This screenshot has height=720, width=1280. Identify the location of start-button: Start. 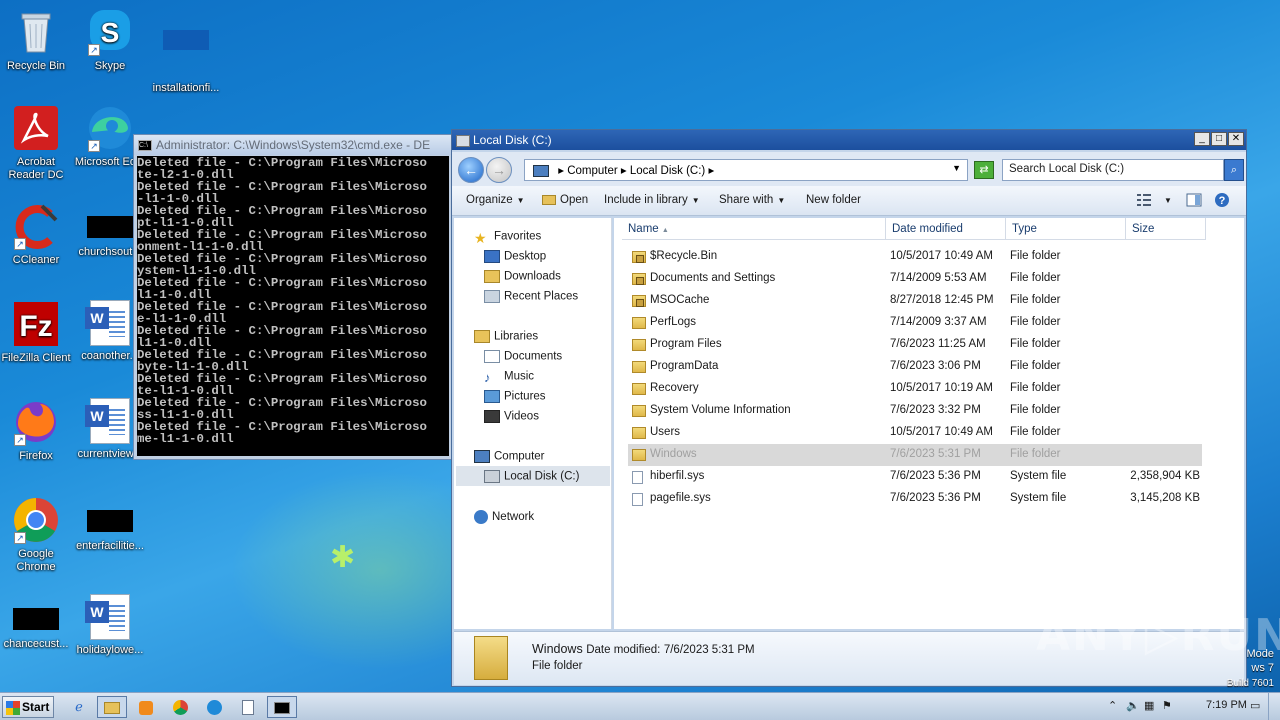
(28, 707).